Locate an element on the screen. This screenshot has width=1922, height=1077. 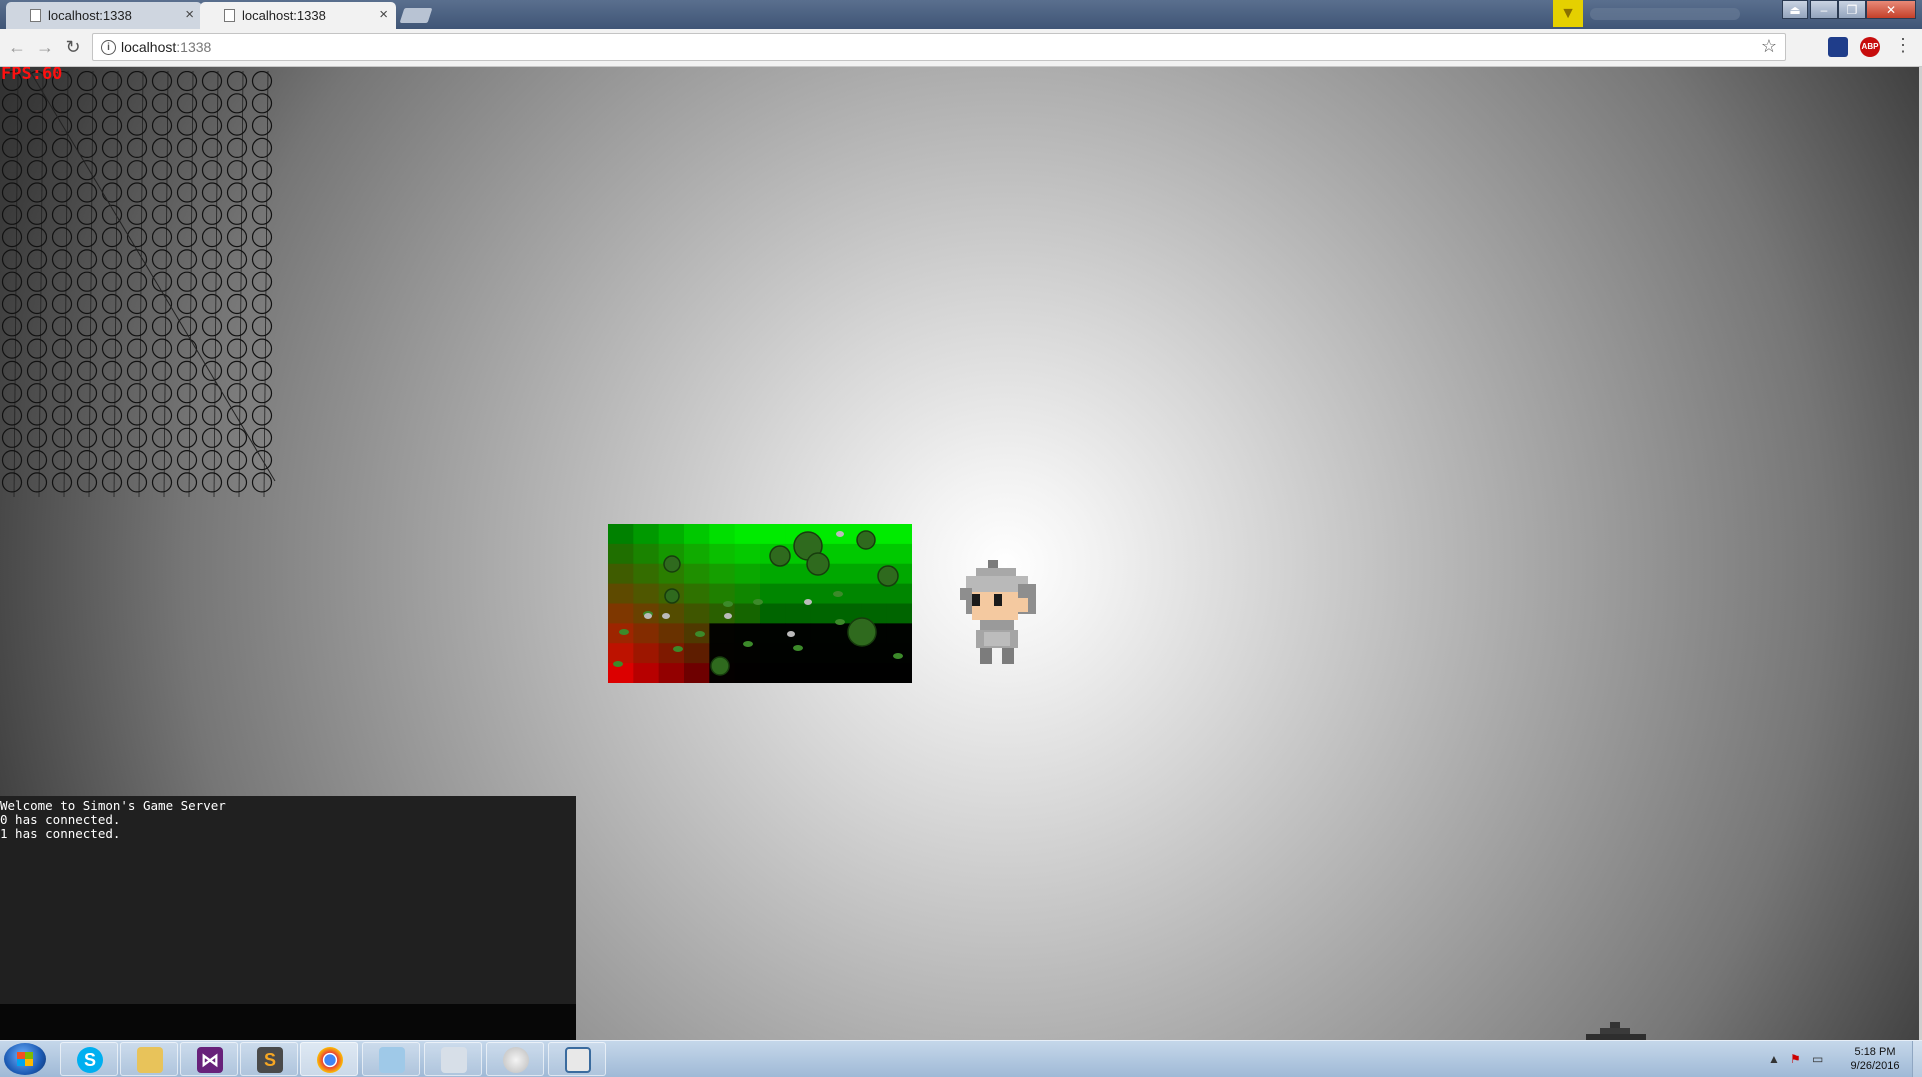
taskbar-calculator is located at coordinates (453, 1059).